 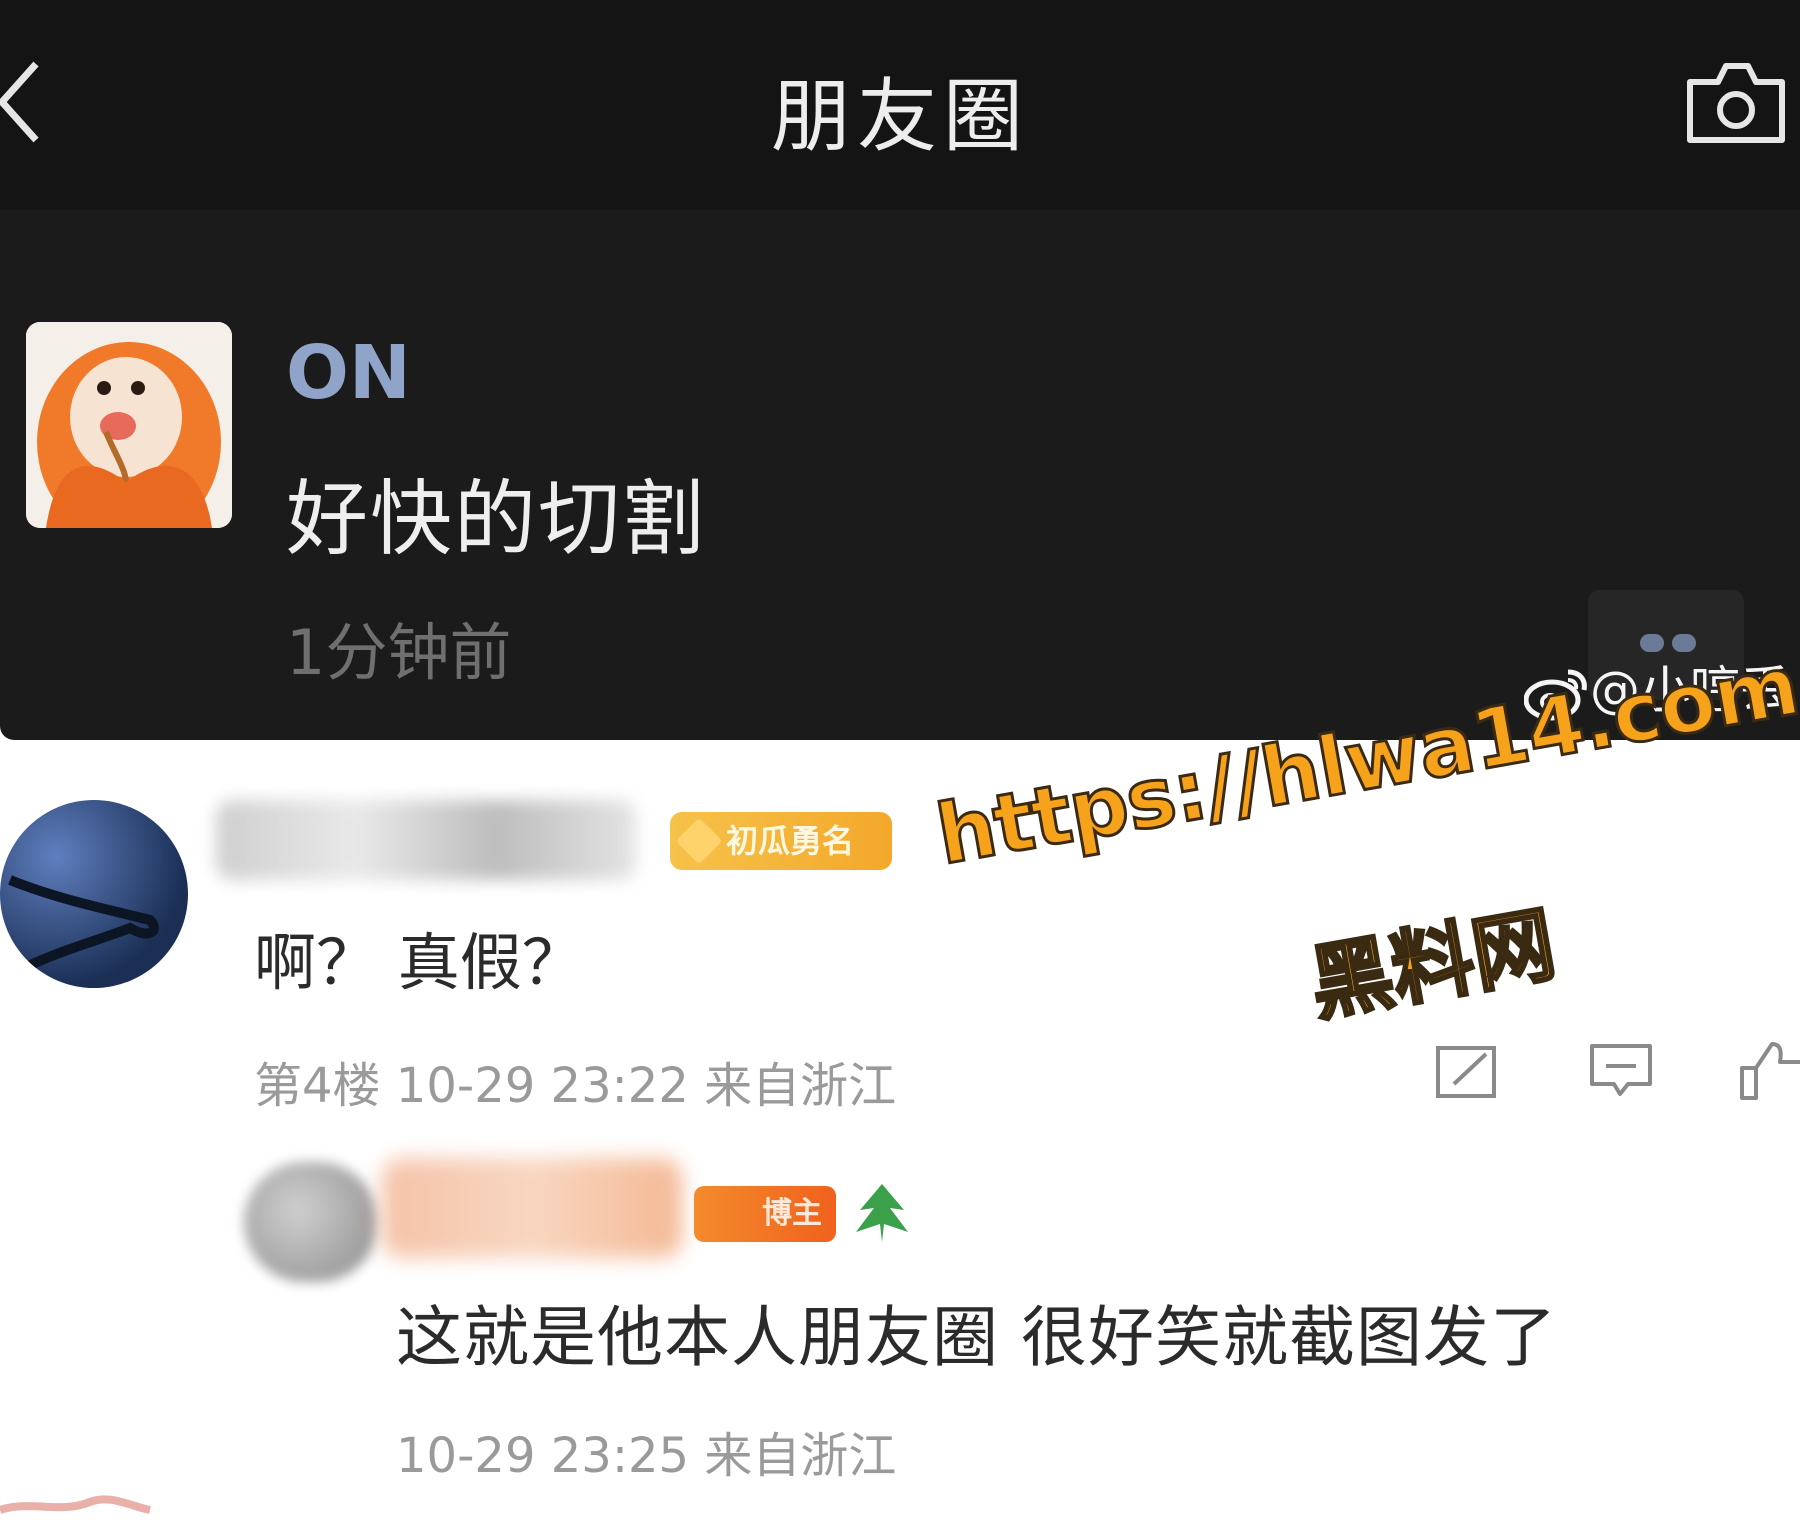 I want to click on comment-meta: 第4楼 10-29 23:22 来自浙江, so click(x=575, y=1086).